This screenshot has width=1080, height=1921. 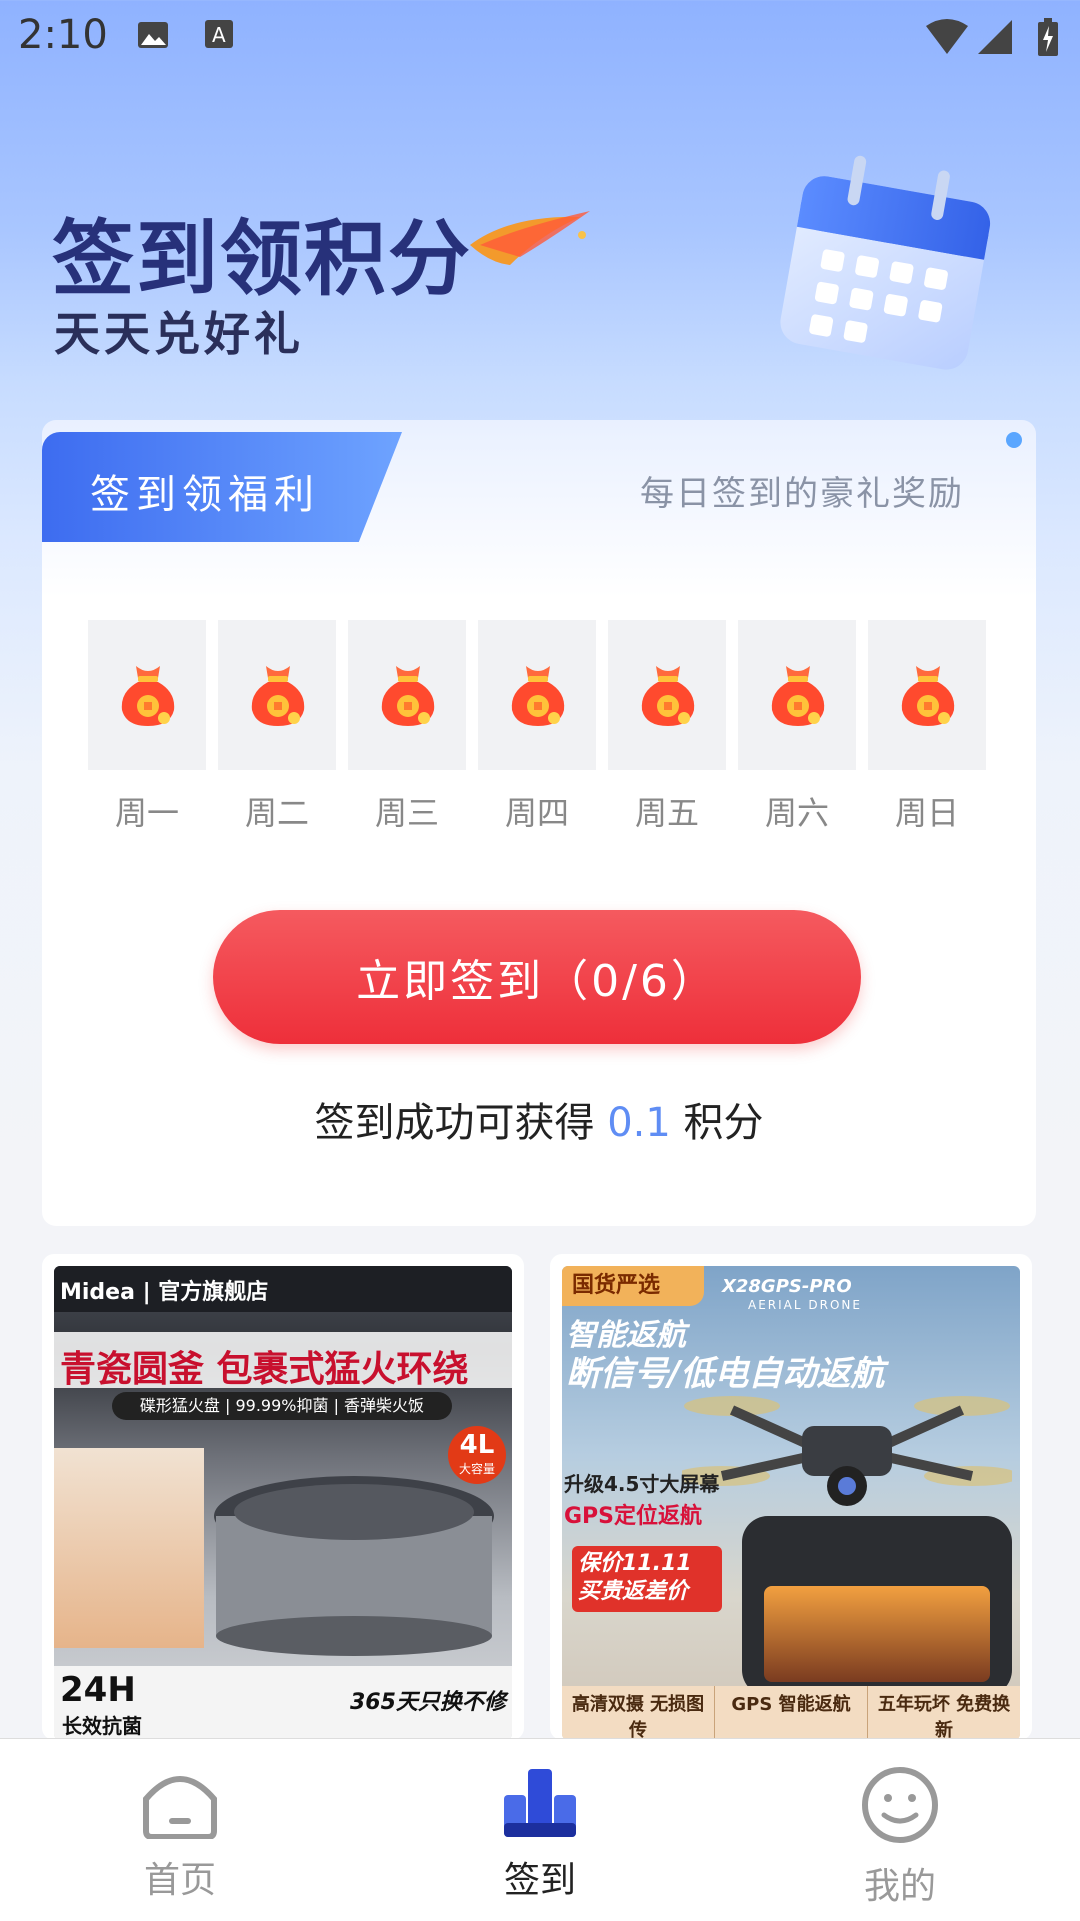 I want to click on product-headline: 青瓷圆釜 包裹式猛火环绕, so click(x=264, y=1369).